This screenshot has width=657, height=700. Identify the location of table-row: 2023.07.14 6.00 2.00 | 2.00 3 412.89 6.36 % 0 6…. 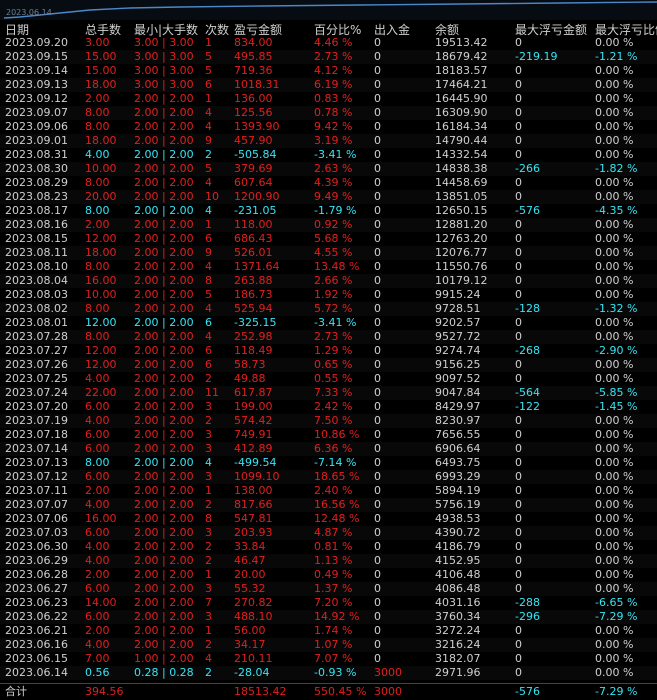
(328, 449).